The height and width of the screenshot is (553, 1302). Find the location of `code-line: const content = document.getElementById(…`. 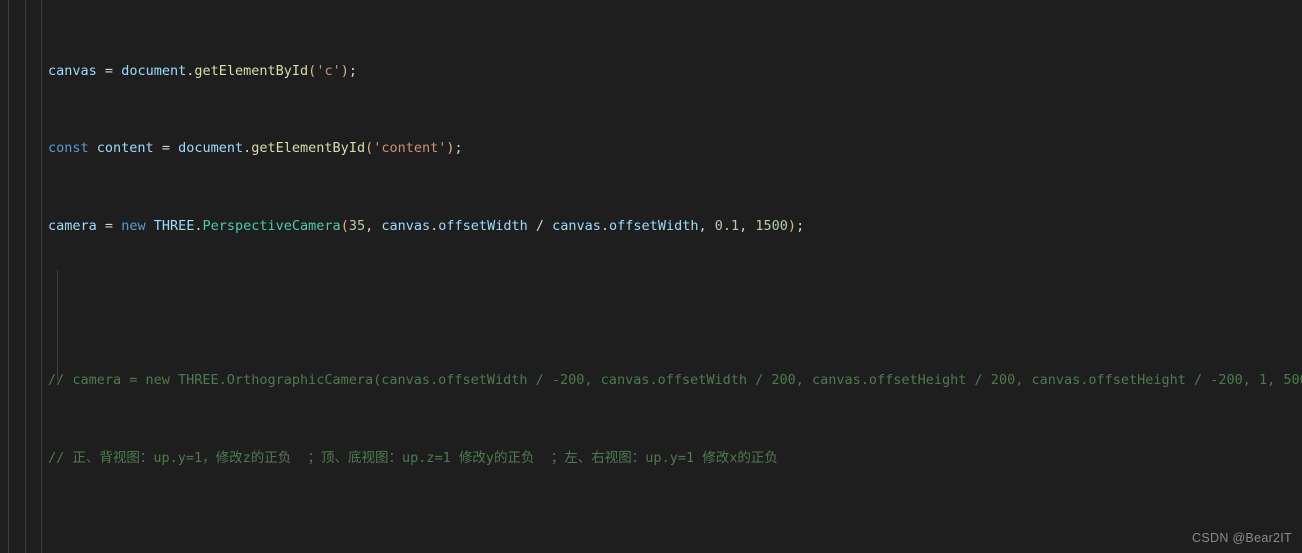

code-line: const content = document.getElementById(… is located at coordinates (651, 148).